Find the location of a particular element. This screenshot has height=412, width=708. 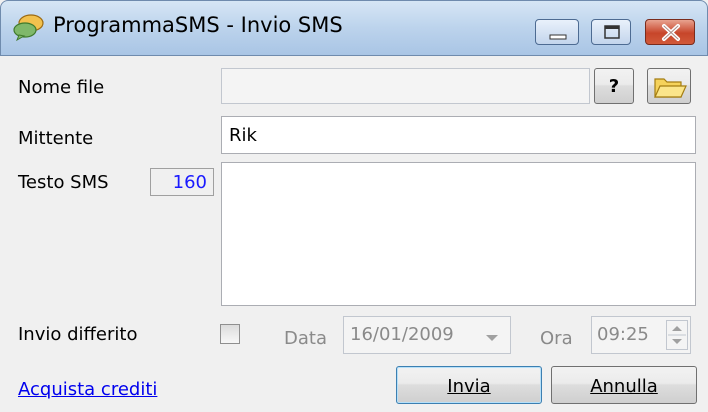

character-counter-value: 160 is located at coordinates (189, 182).